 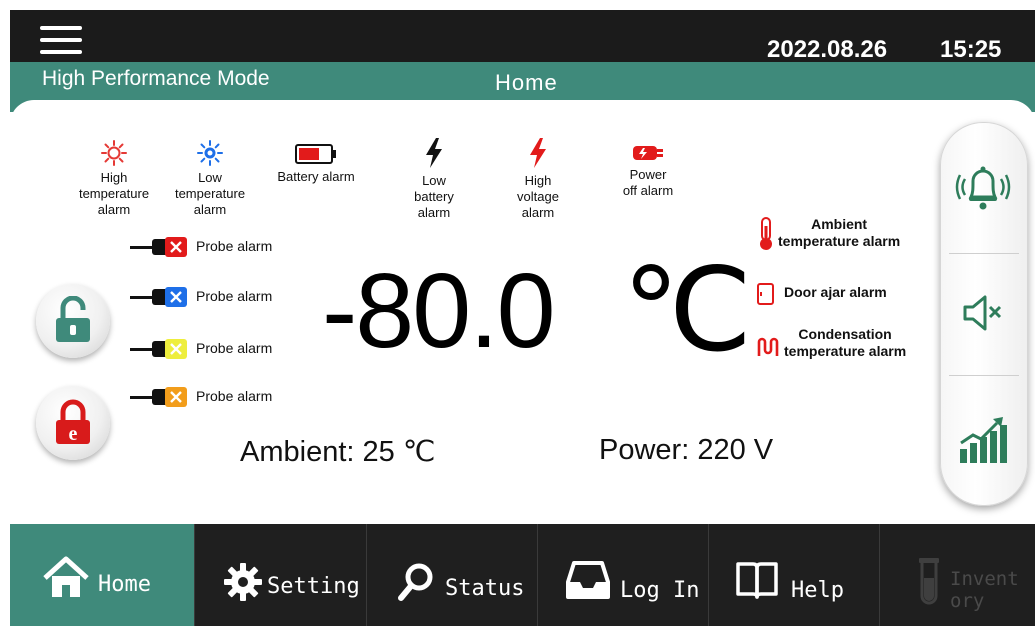 I want to click on low-temperature-alarm: Low temperature alarm, so click(x=210, y=179).